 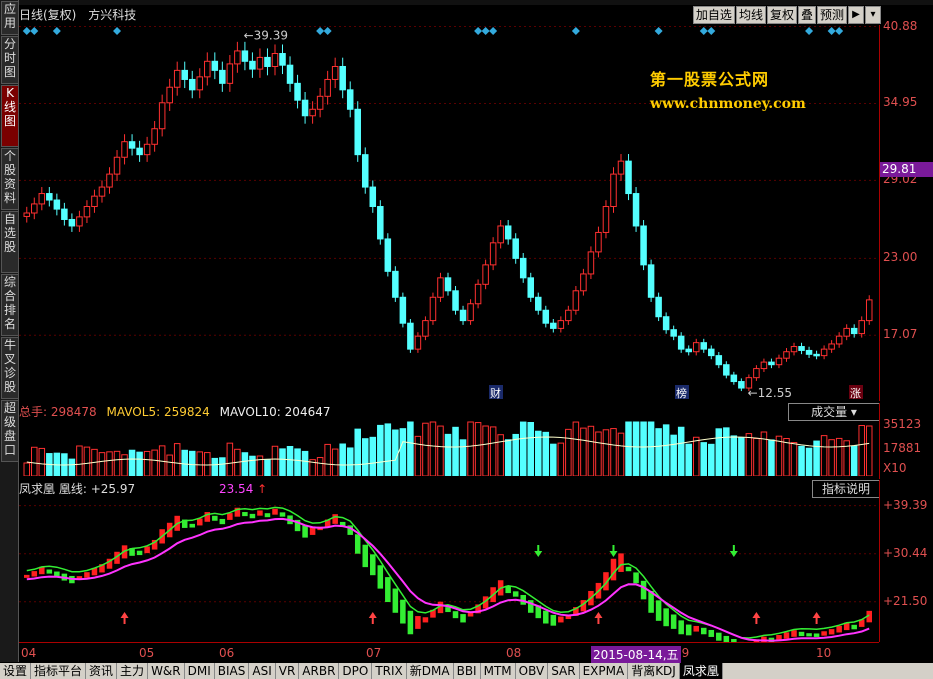 What do you see at coordinates (262, 671) in the screenshot?
I see `tab-7: ASI` at bounding box center [262, 671].